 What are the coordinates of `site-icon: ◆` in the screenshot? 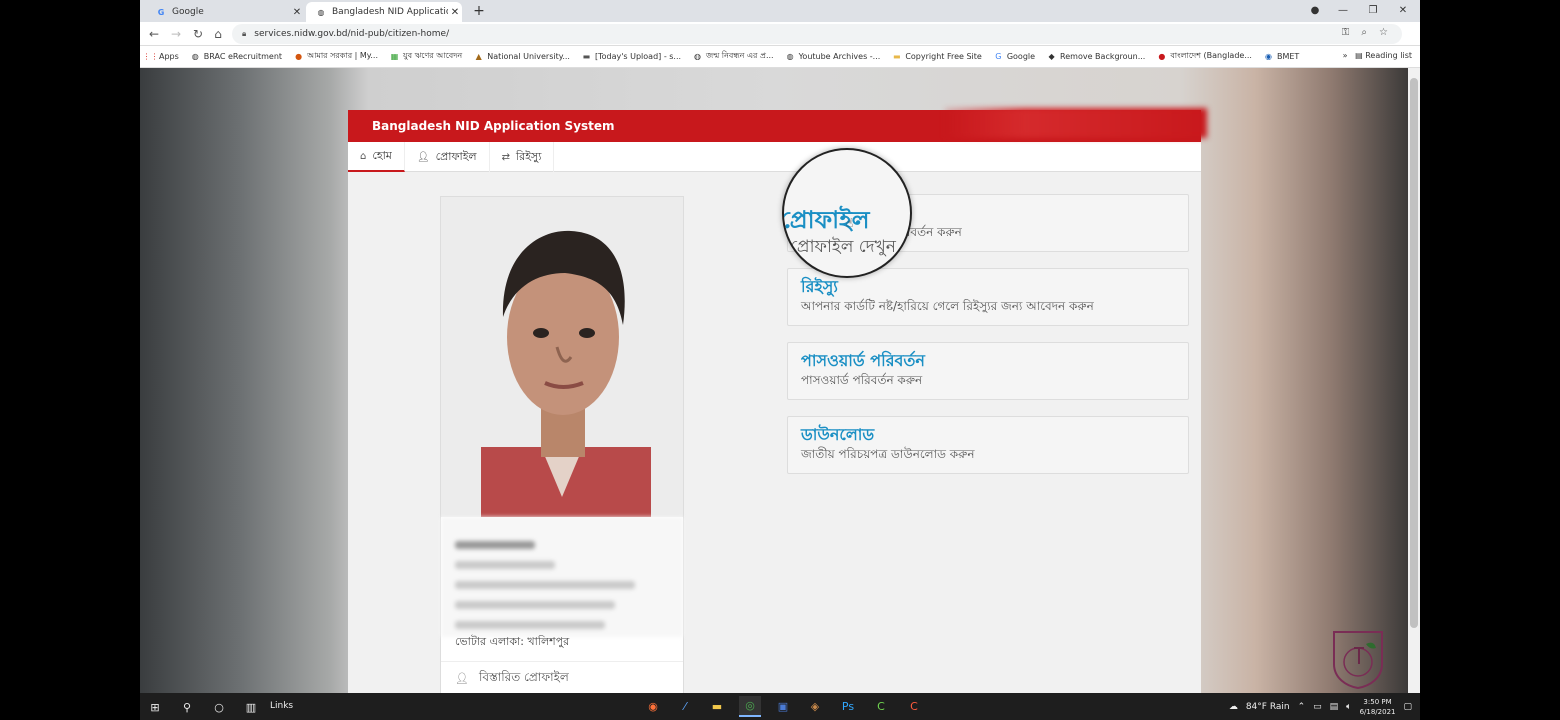 It's located at (1051, 56).